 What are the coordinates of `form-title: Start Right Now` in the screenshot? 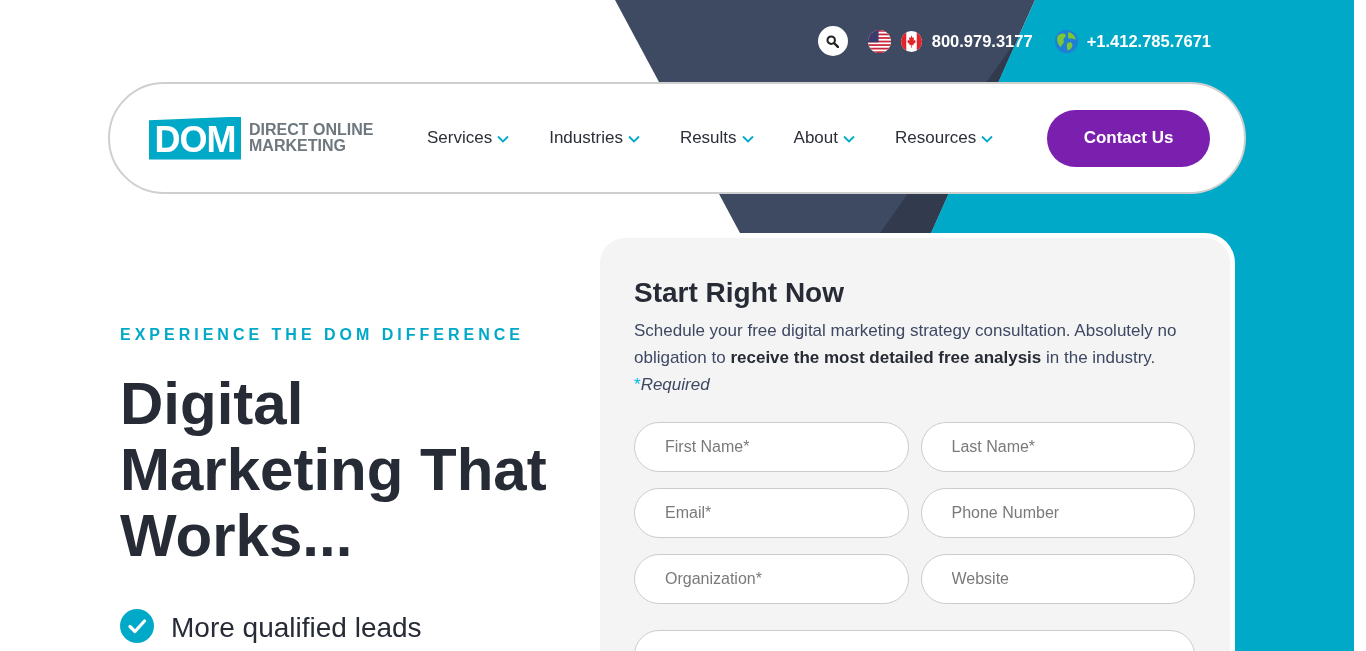 It's located at (739, 293).